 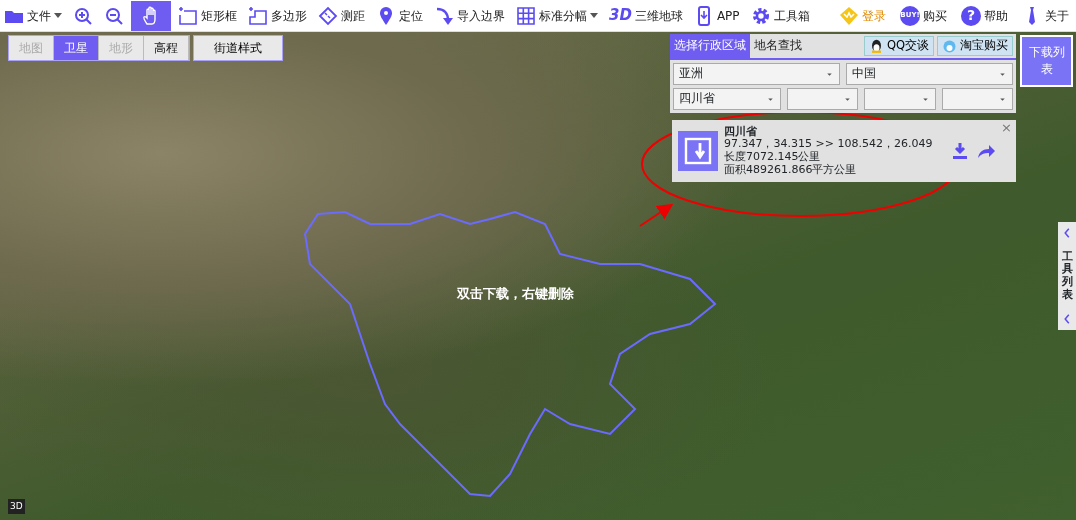 I want to click on map-type-tab: 高程, so click(x=166, y=48).